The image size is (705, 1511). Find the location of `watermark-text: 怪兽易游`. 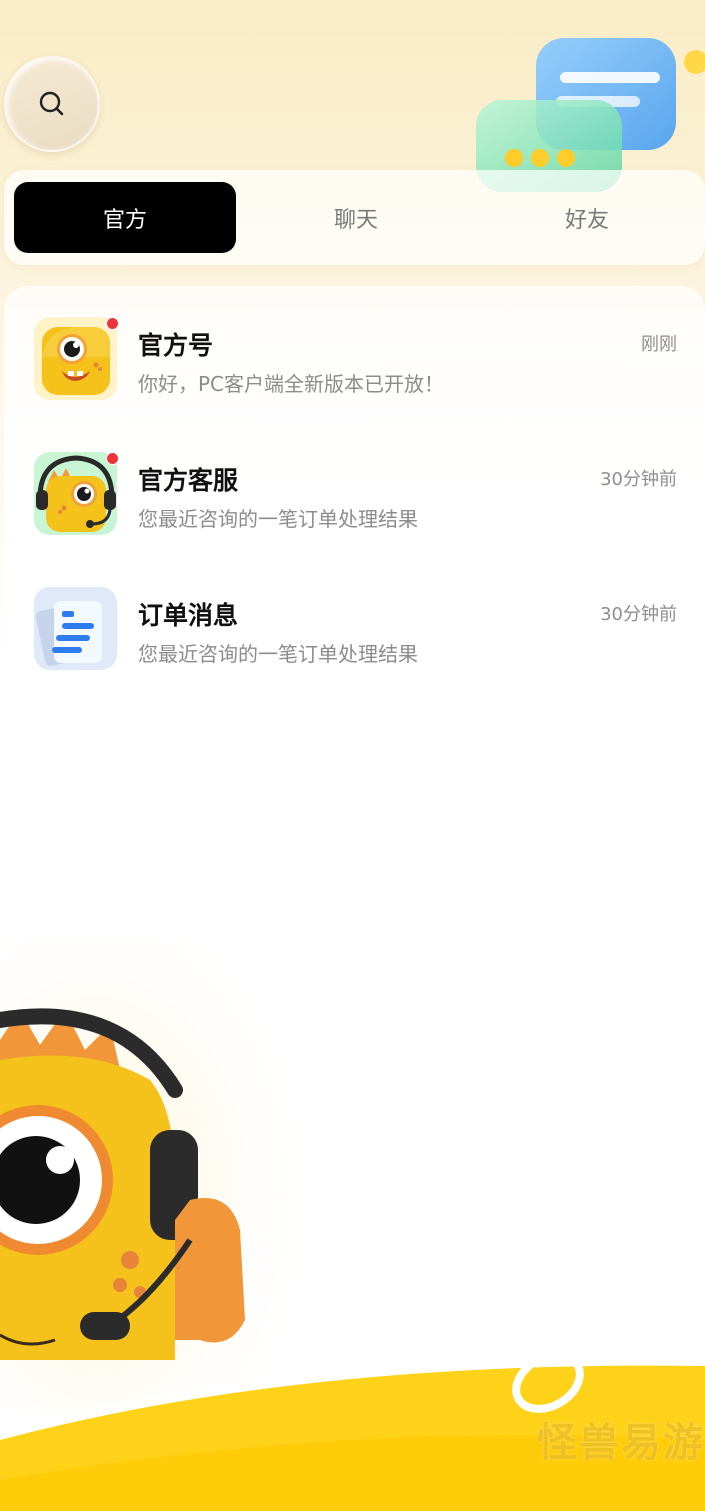

watermark-text: 怪兽易游 is located at coordinates (621, 1443).